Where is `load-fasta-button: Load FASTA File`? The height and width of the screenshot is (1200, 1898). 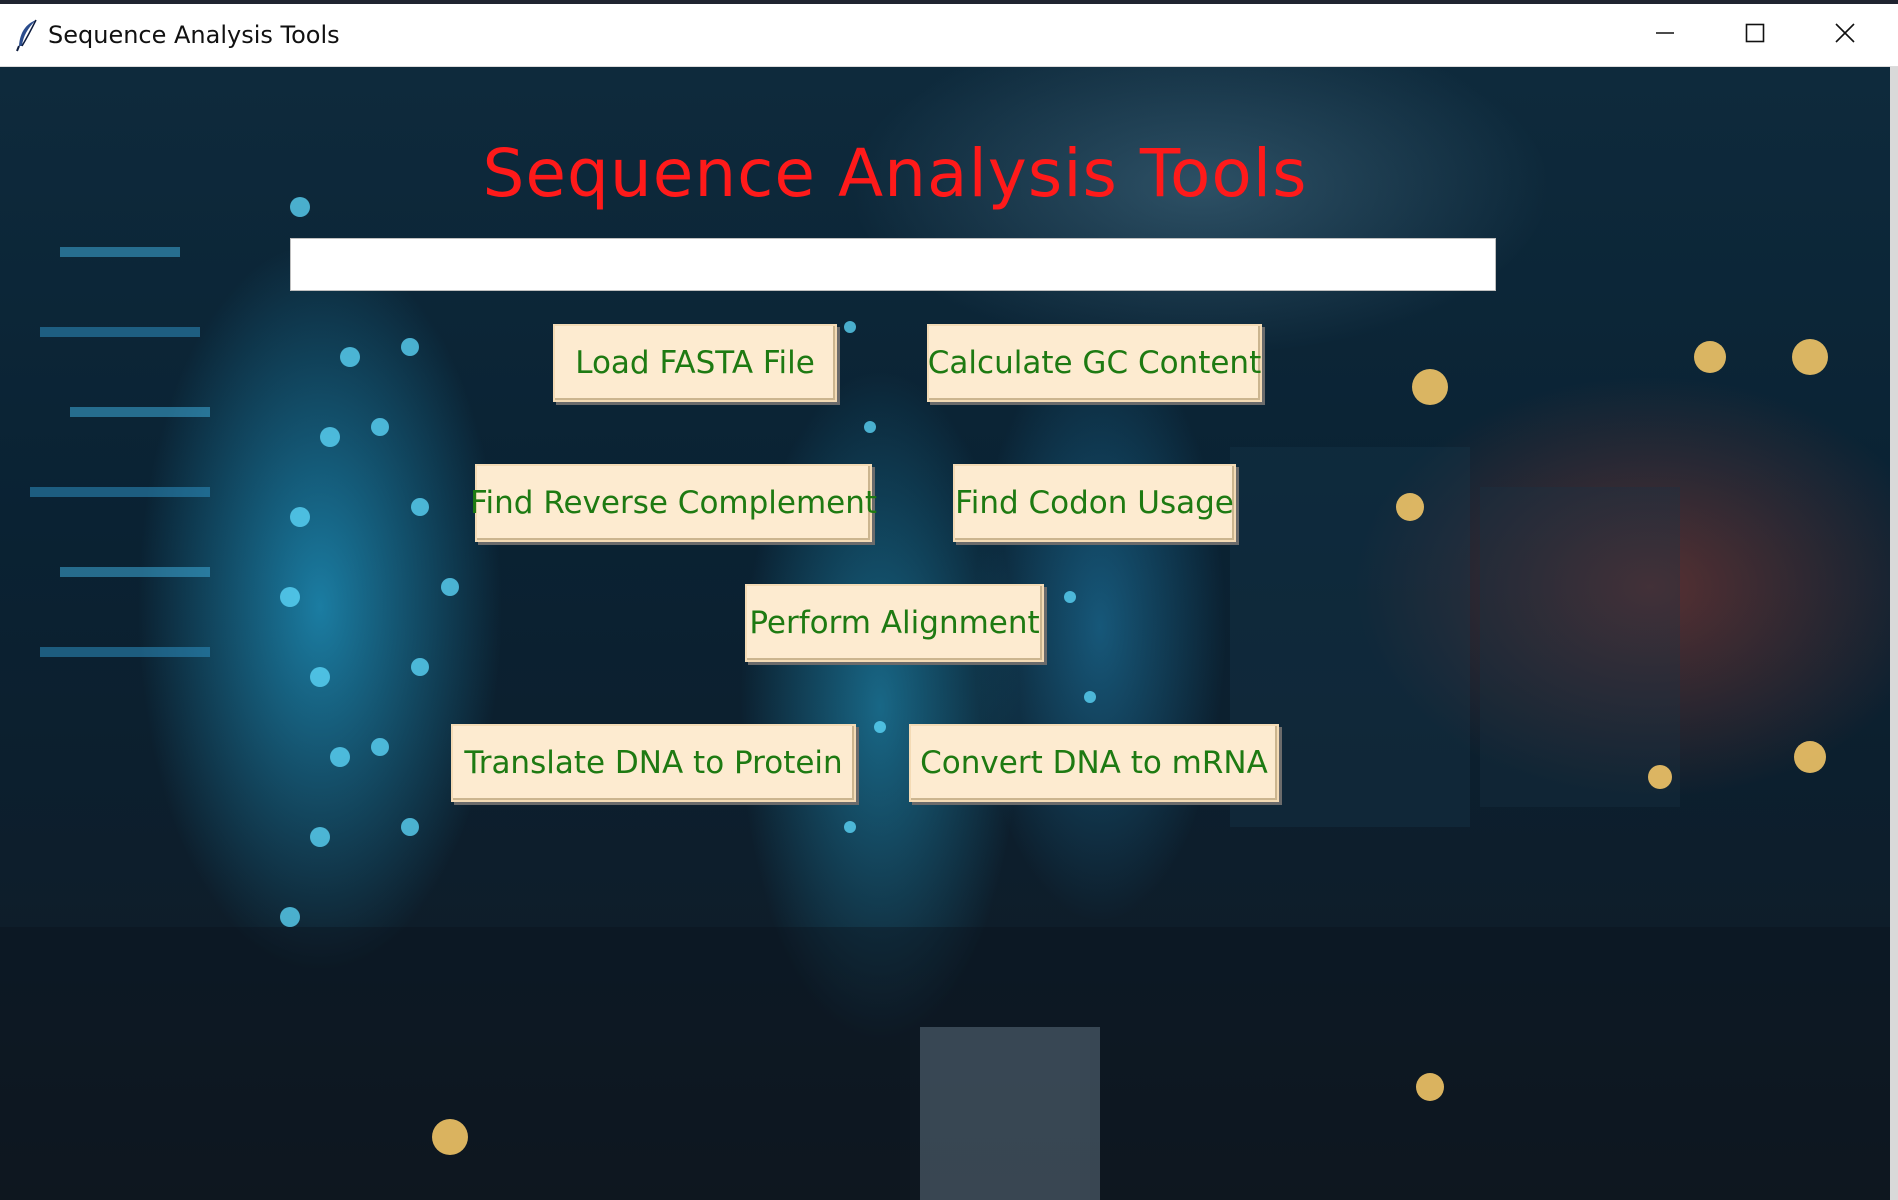 load-fasta-button: Load FASTA File is located at coordinates (695, 363).